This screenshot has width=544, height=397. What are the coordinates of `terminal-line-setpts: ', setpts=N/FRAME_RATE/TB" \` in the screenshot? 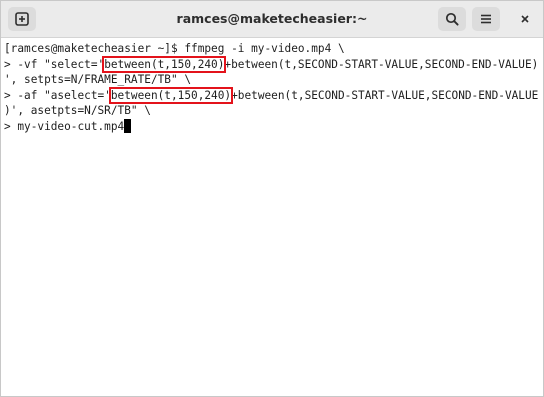 It's located at (98, 79).